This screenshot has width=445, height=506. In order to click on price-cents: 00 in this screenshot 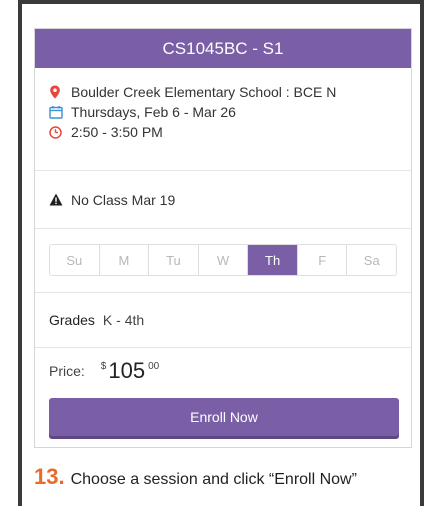, I will do `click(154, 366)`.